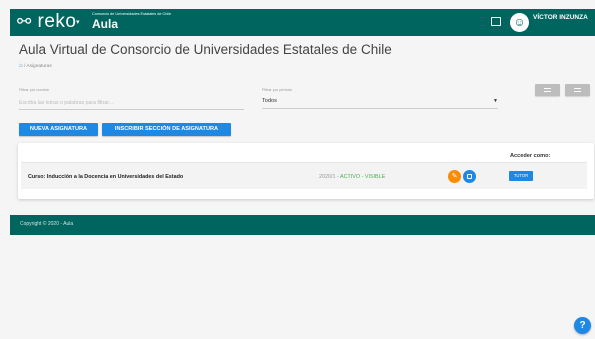 This screenshot has width=595, height=339. I want to click on period-filter-label: Filtrar por periodo, so click(277, 90).